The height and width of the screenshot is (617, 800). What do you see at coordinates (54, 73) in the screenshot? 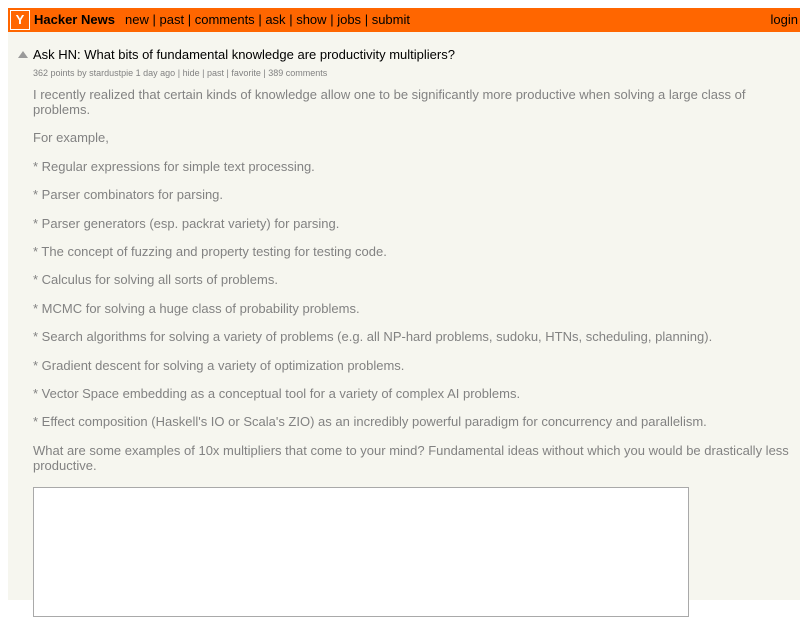
I see `story-points: 362 points` at bounding box center [54, 73].